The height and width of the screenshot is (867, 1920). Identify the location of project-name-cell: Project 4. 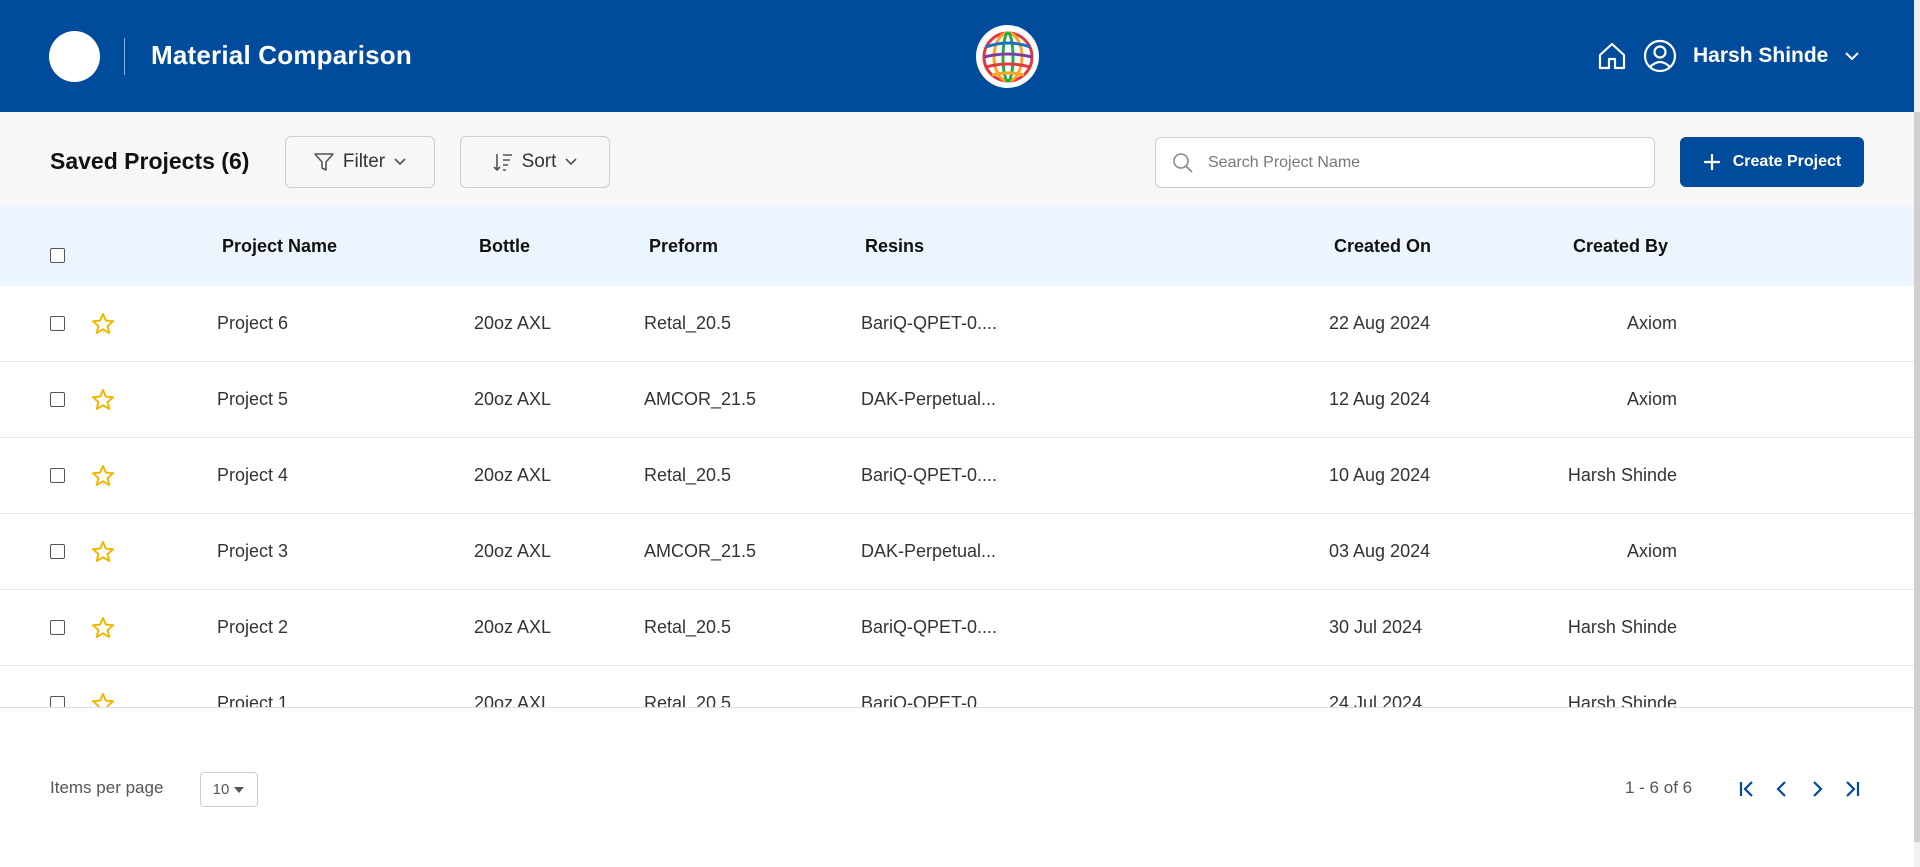
(252, 475).